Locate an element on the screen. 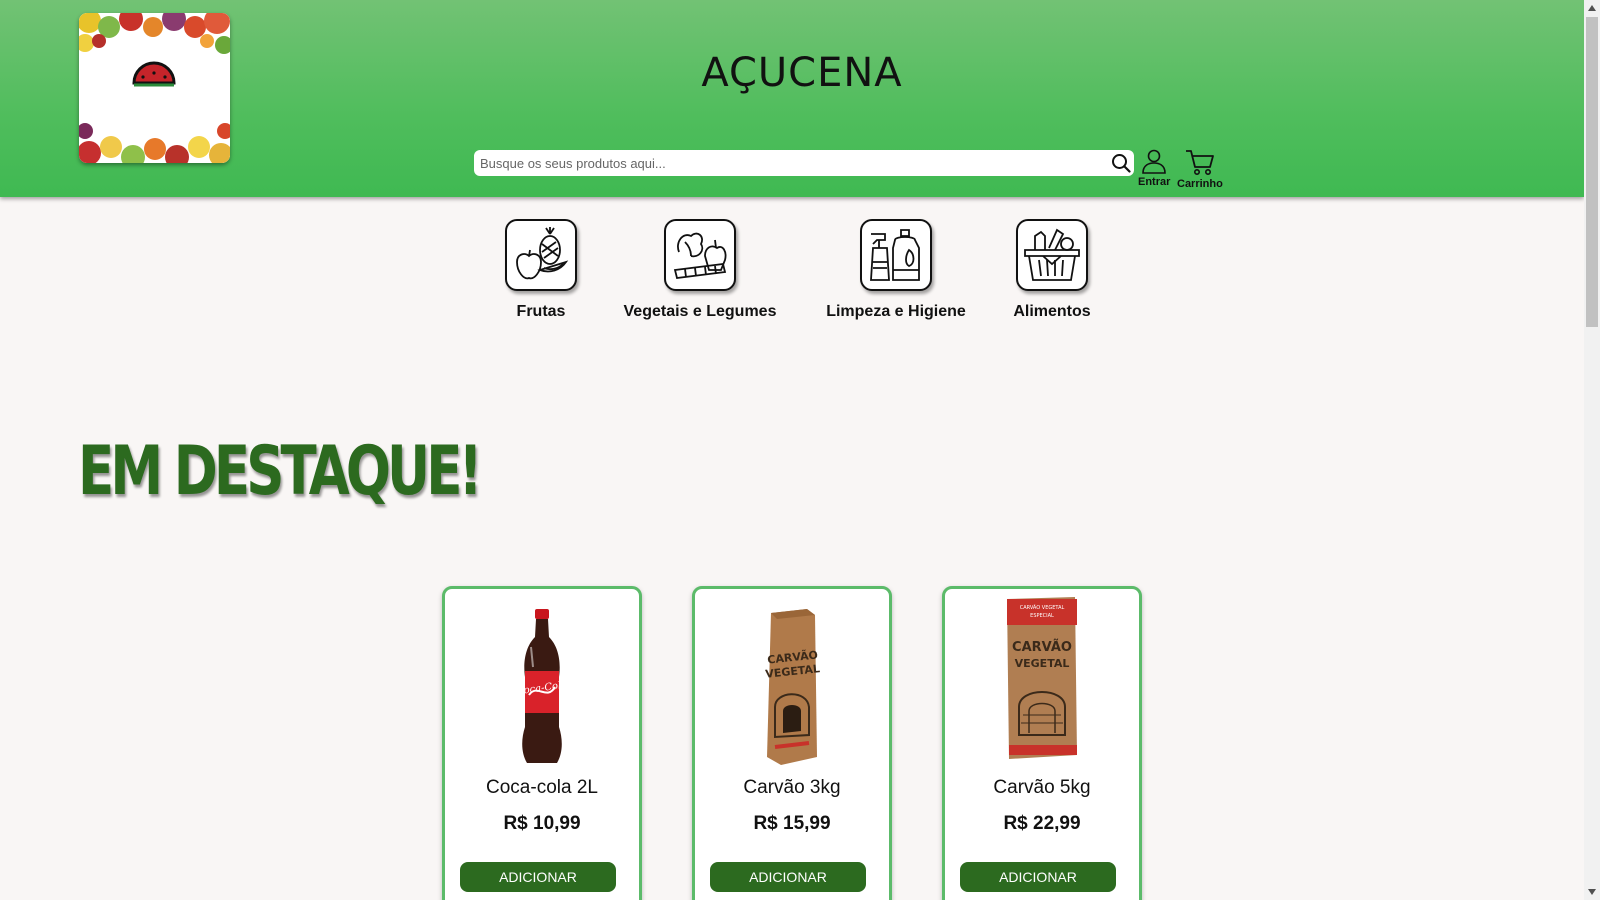 This screenshot has height=900, width=1600. category-label: Limpeza e Higiene is located at coordinates (896, 311).